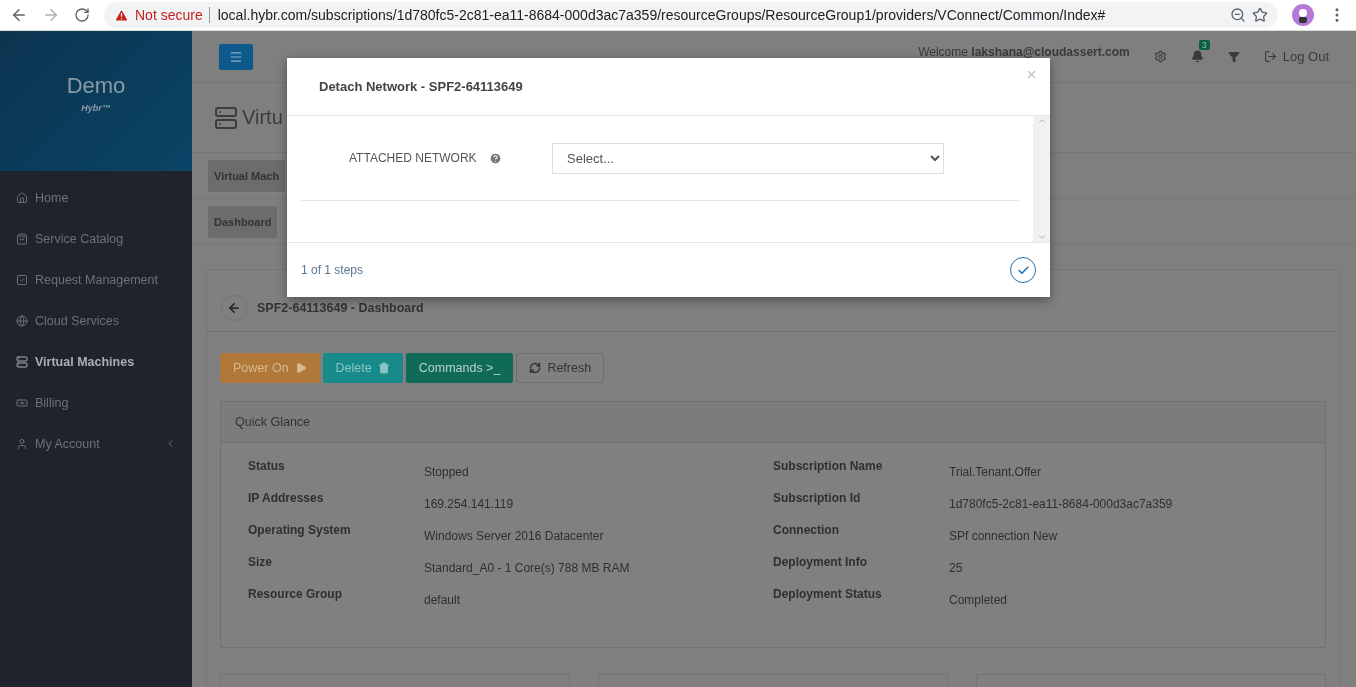  What do you see at coordinates (332, 270) in the screenshot?
I see `step-counter: 1 of 1 steps` at bounding box center [332, 270].